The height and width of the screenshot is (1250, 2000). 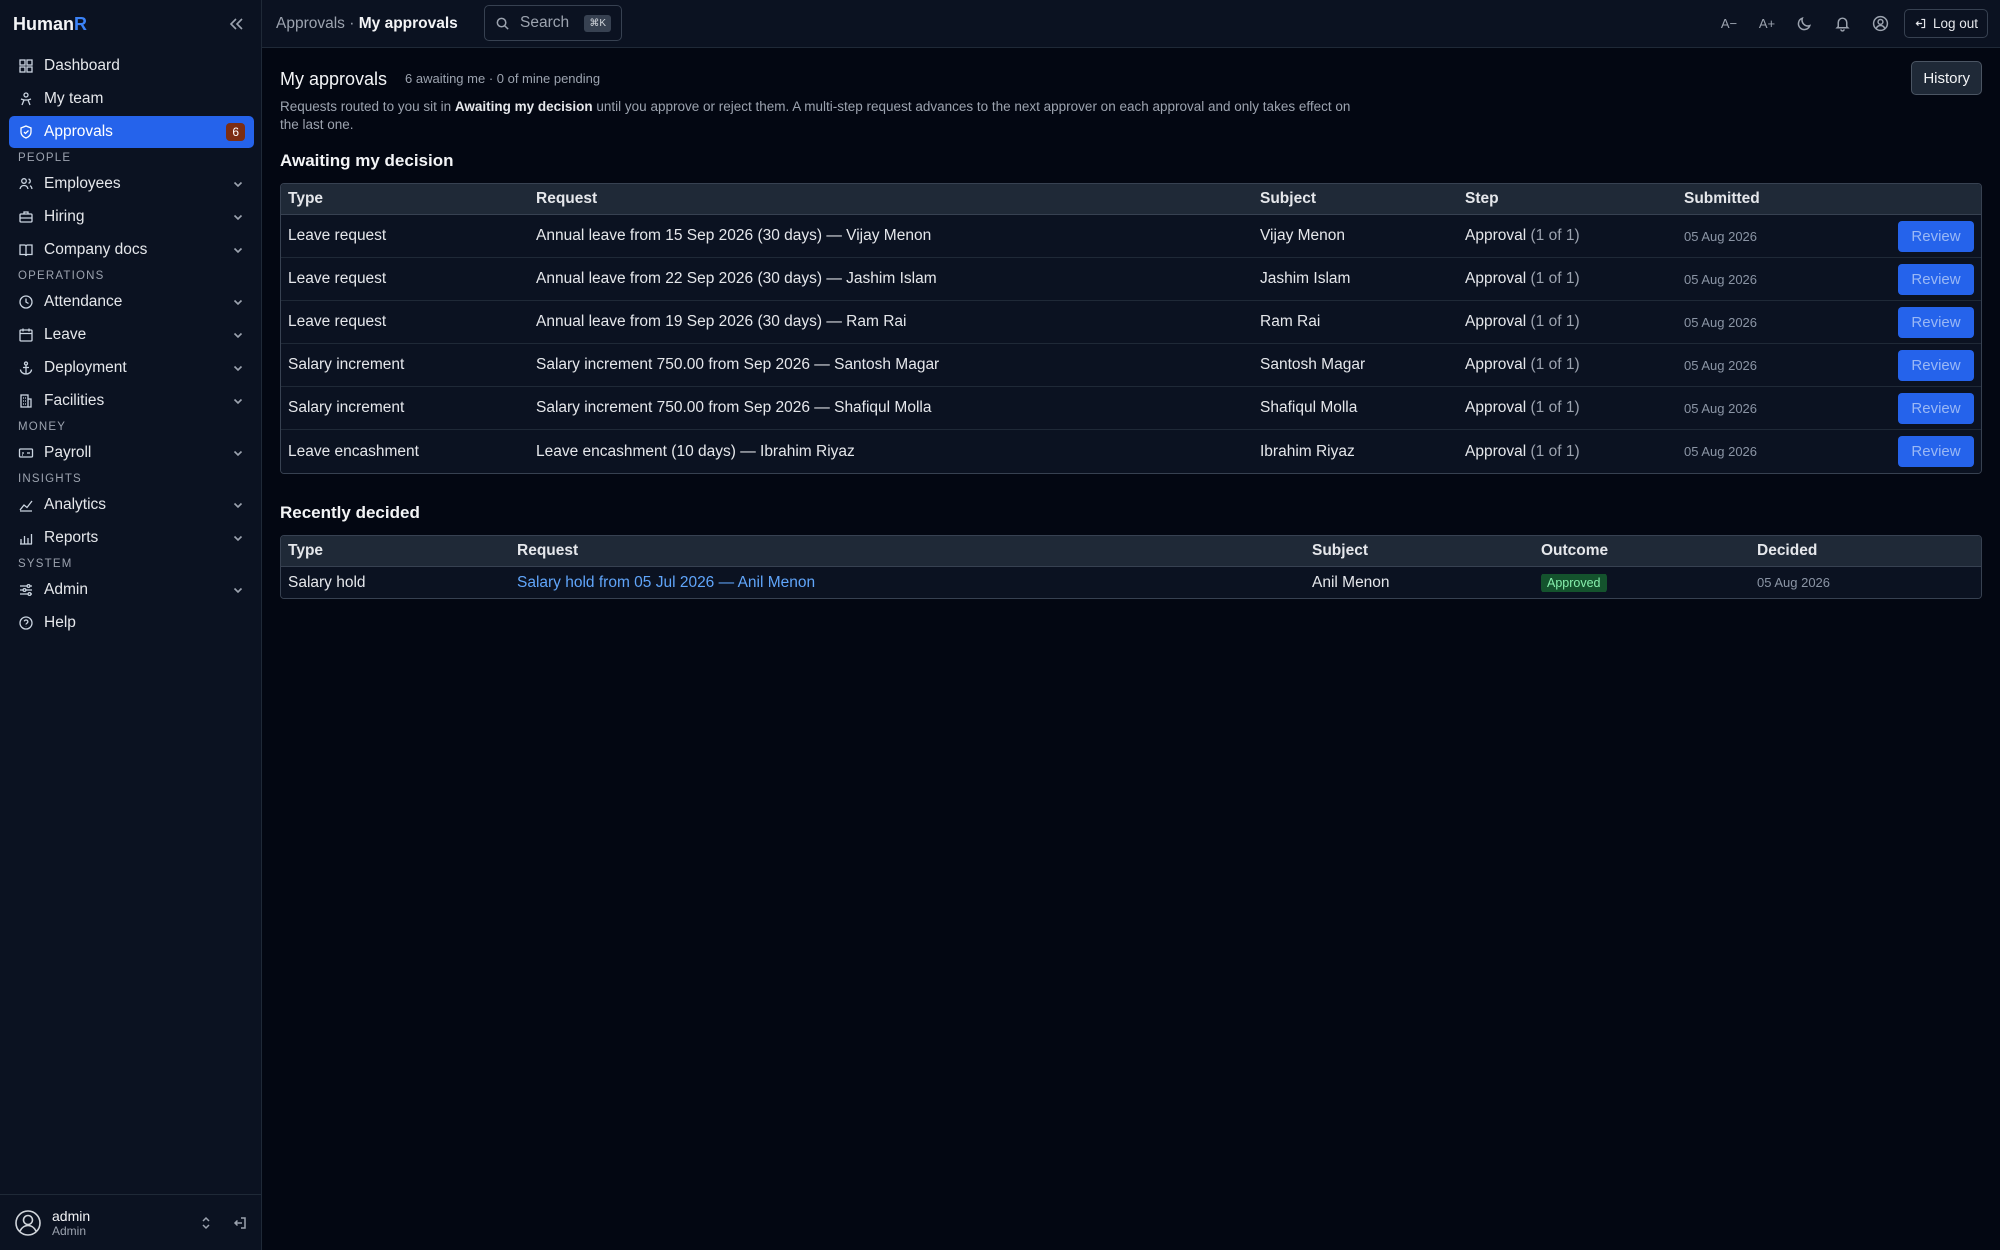 I want to click on column-header-step: Step, so click(x=1567, y=199).